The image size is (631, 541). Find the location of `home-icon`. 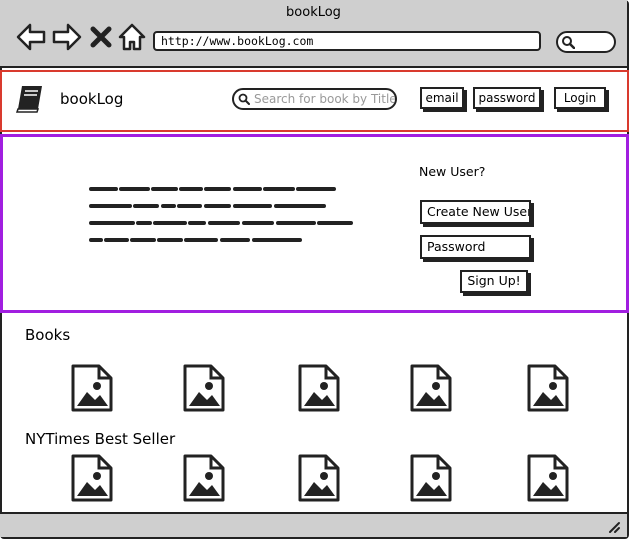

home-icon is located at coordinates (132, 37).